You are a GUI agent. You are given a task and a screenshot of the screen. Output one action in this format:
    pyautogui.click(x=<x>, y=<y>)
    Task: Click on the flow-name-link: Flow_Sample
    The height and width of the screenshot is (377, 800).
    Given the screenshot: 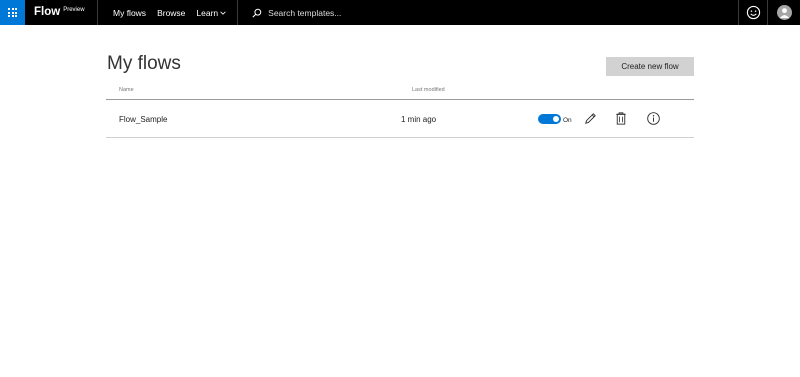 What is the action you would take?
    pyautogui.click(x=143, y=119)
    